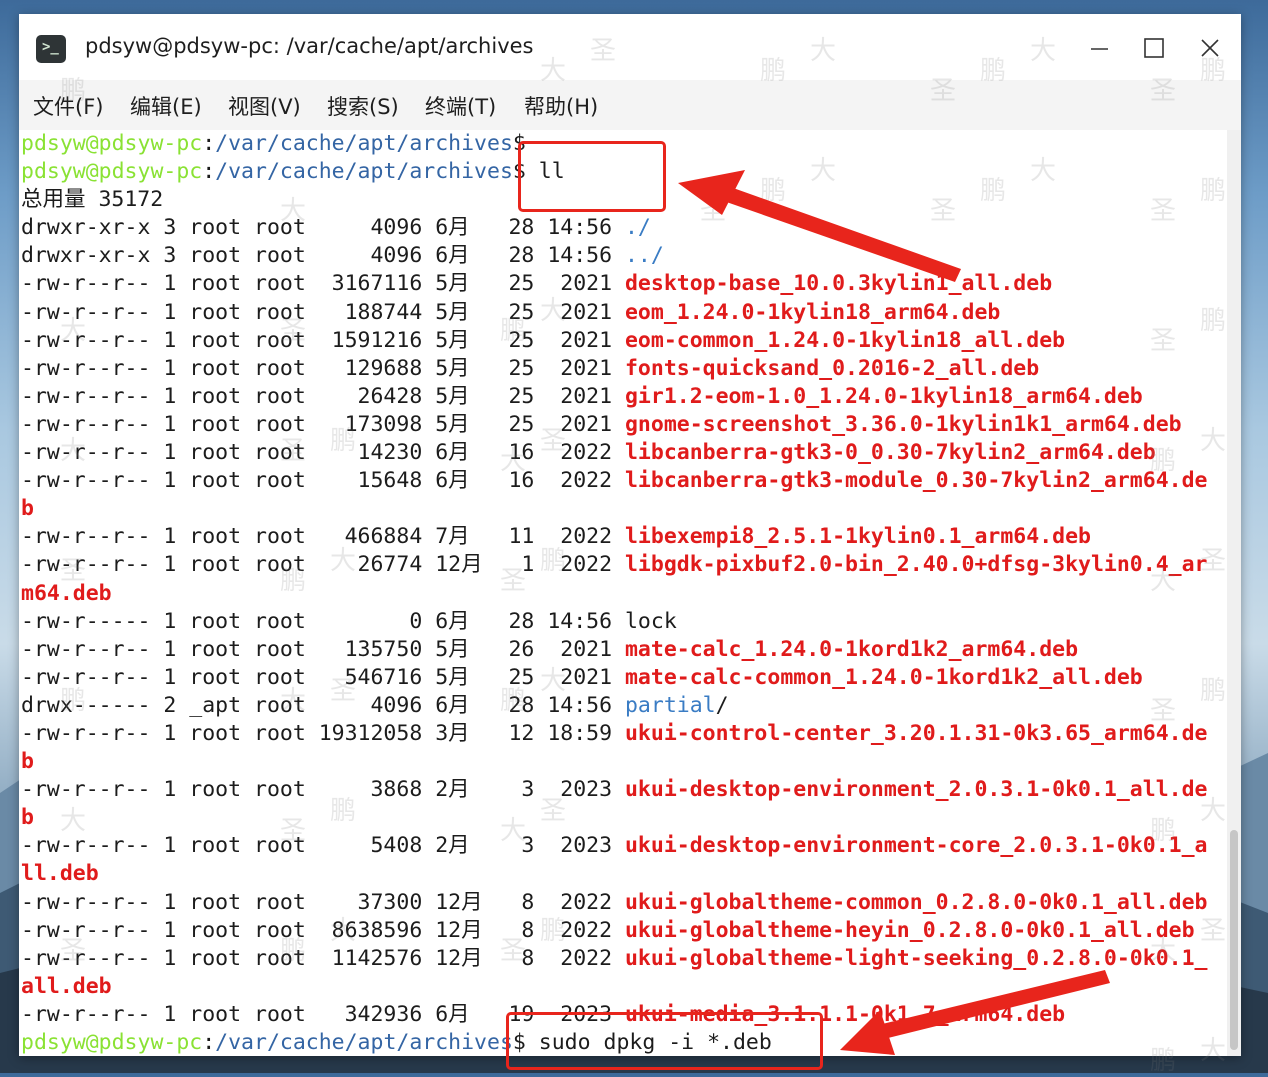  I want to click on menu-bar: 文件(F) 编辑(E) 视图(V) 搜索(S) 终端(T) 帮助(H), so click(630, 105).